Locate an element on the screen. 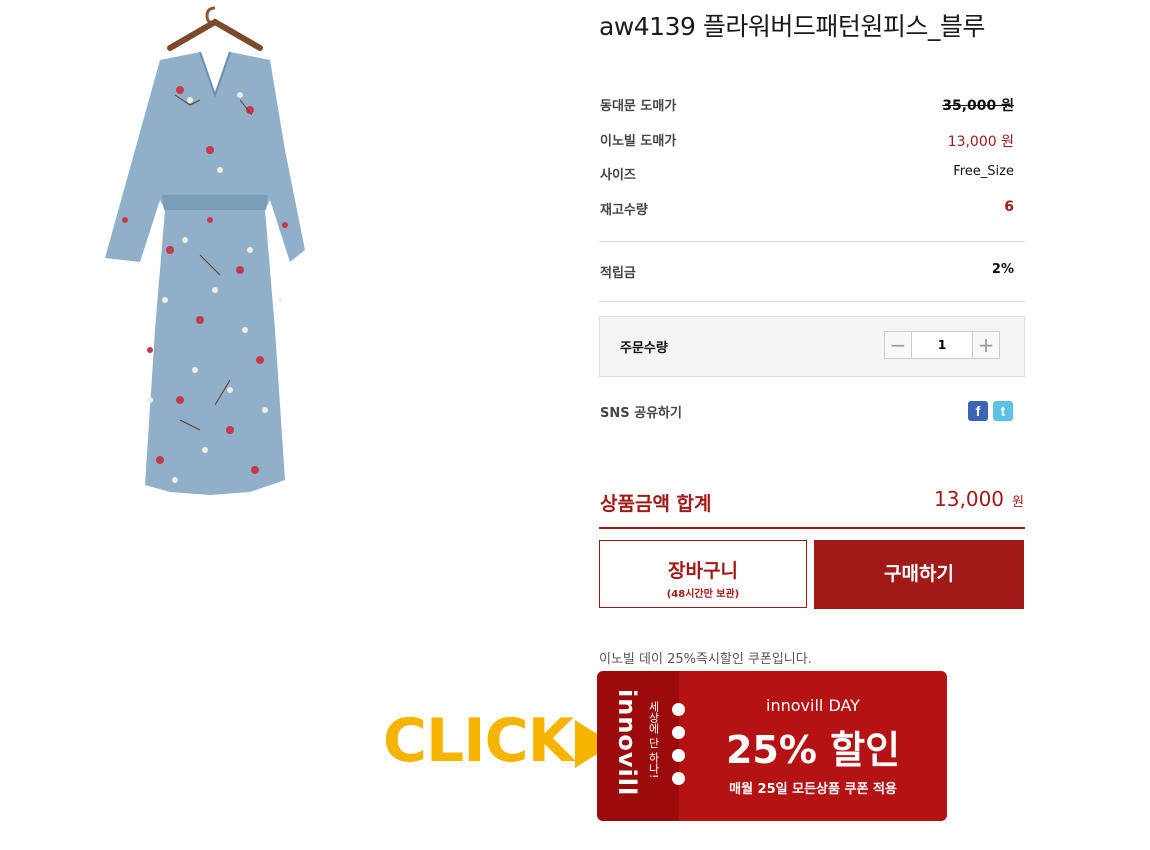  quantity-decrease-button: − is located at coordinates (898, 345).